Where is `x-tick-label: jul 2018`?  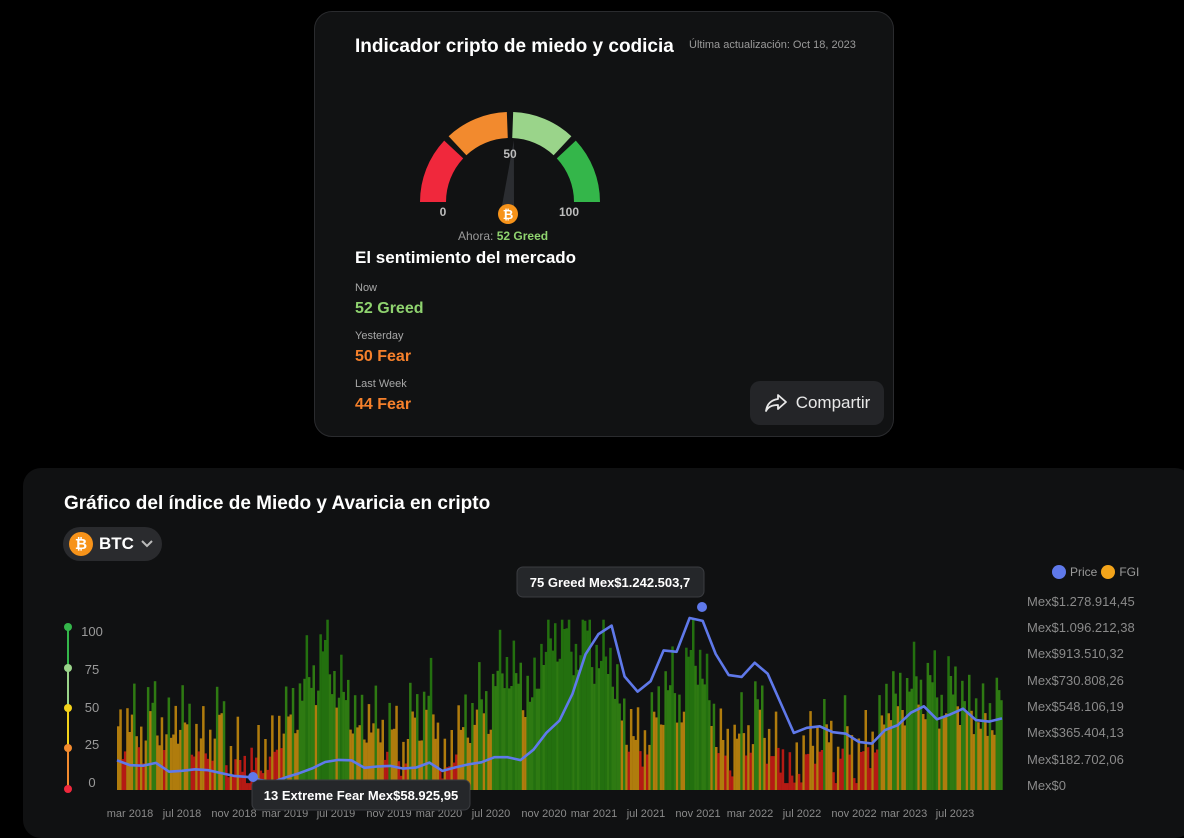 x-tick-label: jul 2018 is located at coordinates (182, 814).